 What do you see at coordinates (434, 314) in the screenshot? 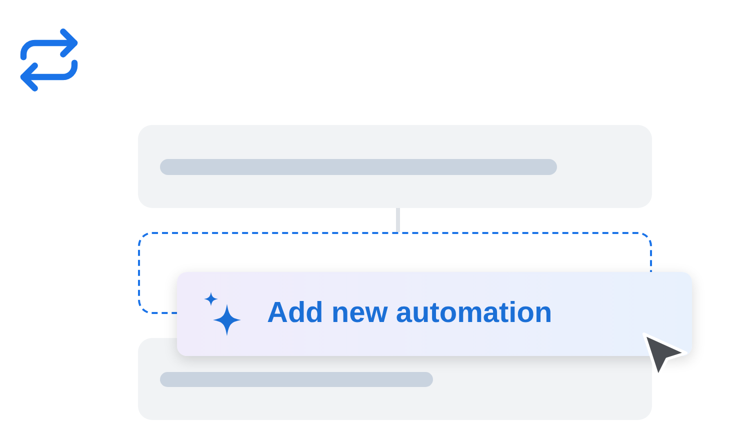
I see `add-automation-button: Add new automation` at bounding box center [434, 314].